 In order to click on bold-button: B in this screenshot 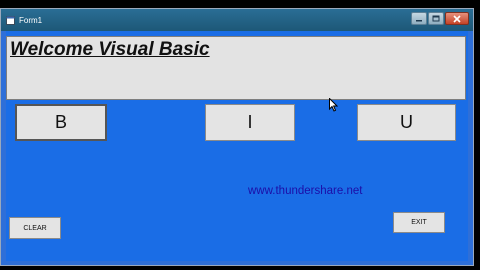, I will do `click(61, 122)`.